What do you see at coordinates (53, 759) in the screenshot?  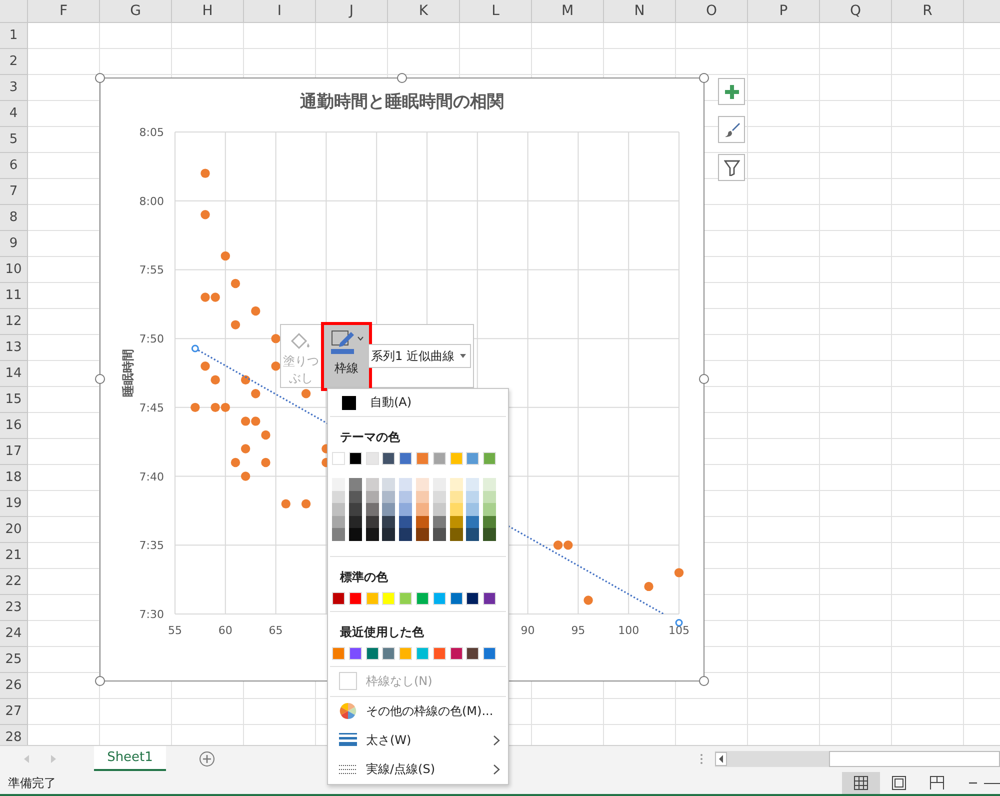 I see `next-sheet-icon` at bounding box center [53, 759].